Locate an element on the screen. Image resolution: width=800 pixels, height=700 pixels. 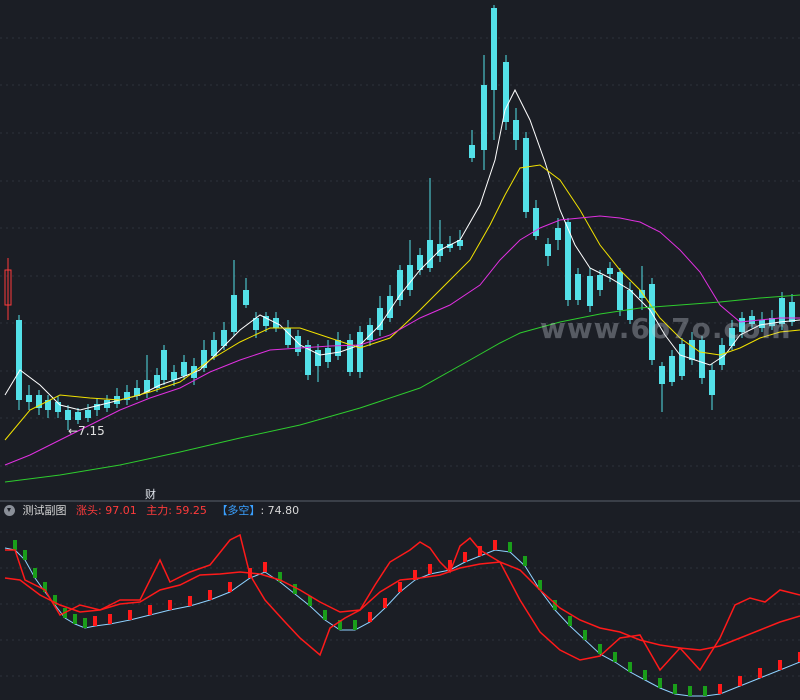
main-force-line is located at coordinates (402, 606).